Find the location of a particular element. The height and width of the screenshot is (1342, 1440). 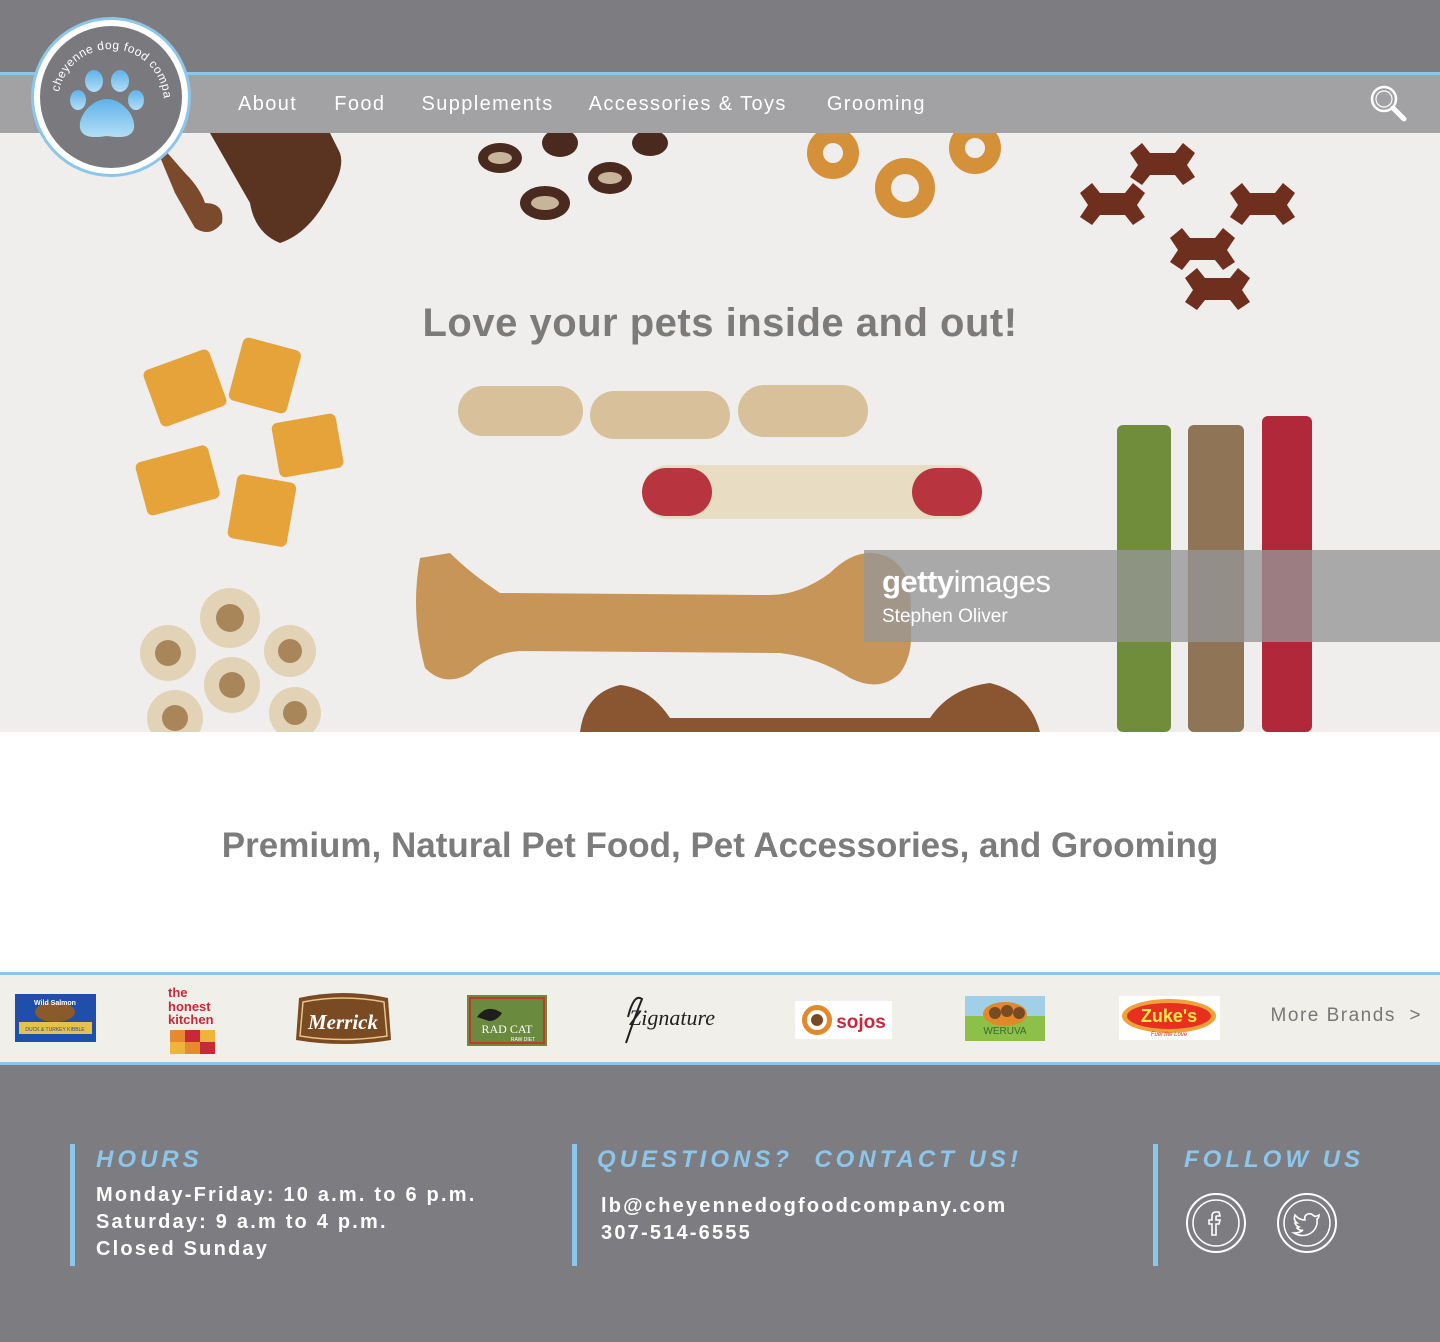

nav-item-about: About is located at coordinates (267, 104).